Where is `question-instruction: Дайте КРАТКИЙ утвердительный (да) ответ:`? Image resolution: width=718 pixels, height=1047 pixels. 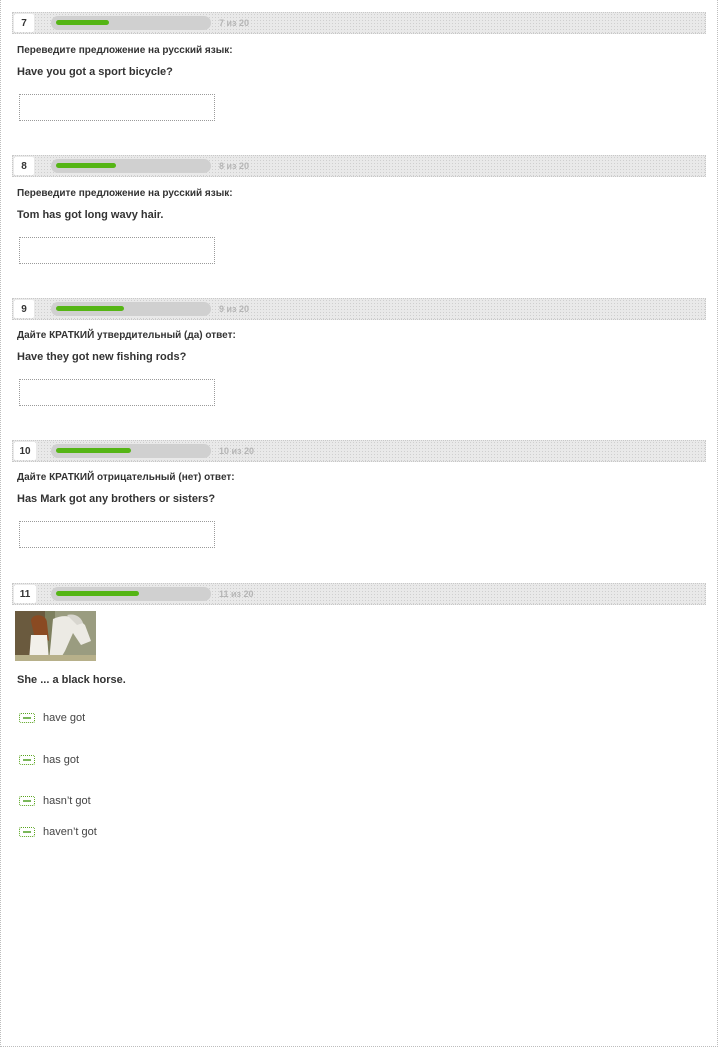
question-instruction: Дайте КРАТКИЙ утвердительный (да) ответ: is located at coordinates (126, 335).